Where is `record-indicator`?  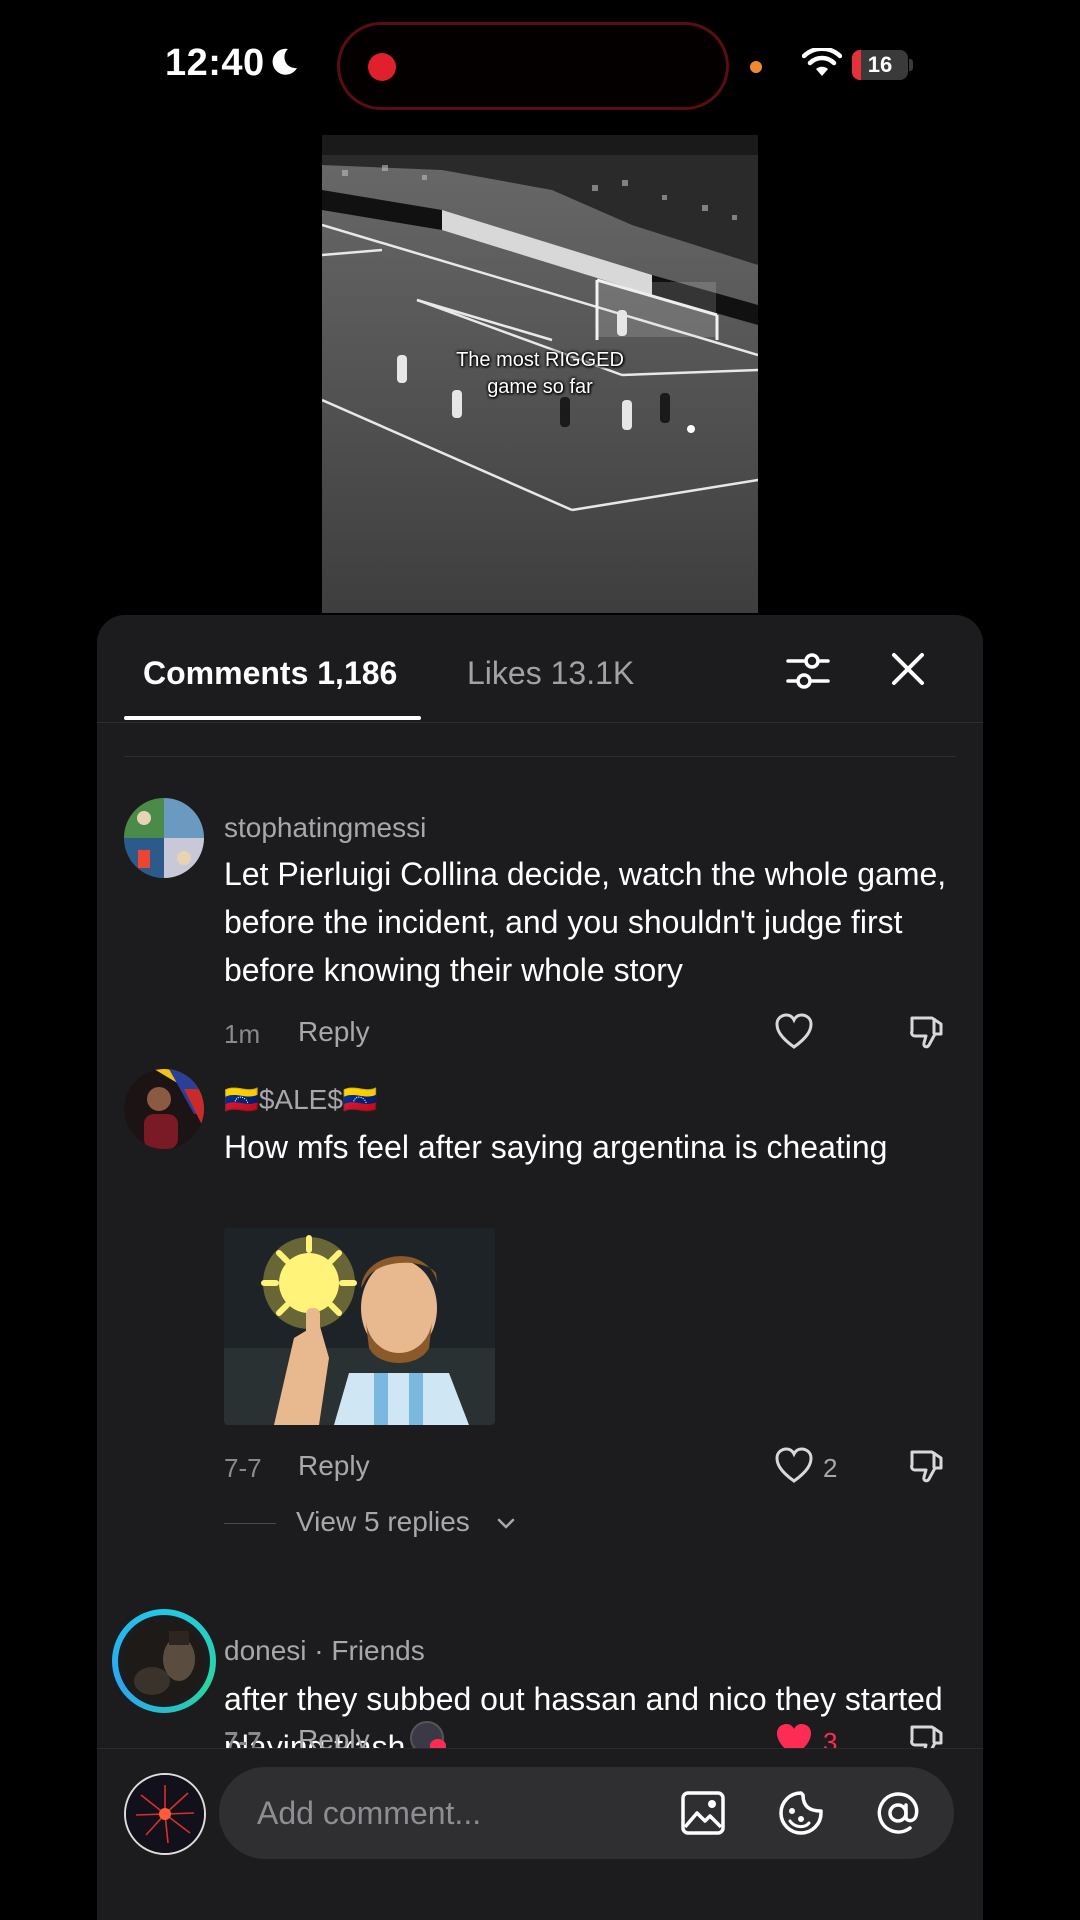 record-indicator is located at coordinates (382, 67).